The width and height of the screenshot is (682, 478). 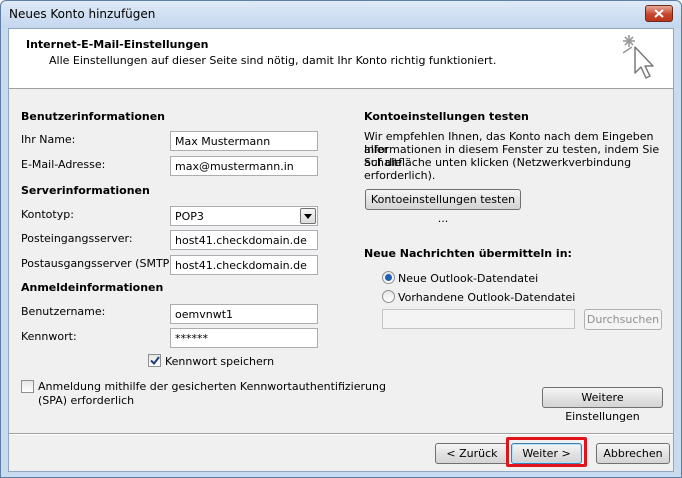 I want to click on cursor-sparkle-icon, so click(x=638, y=57).